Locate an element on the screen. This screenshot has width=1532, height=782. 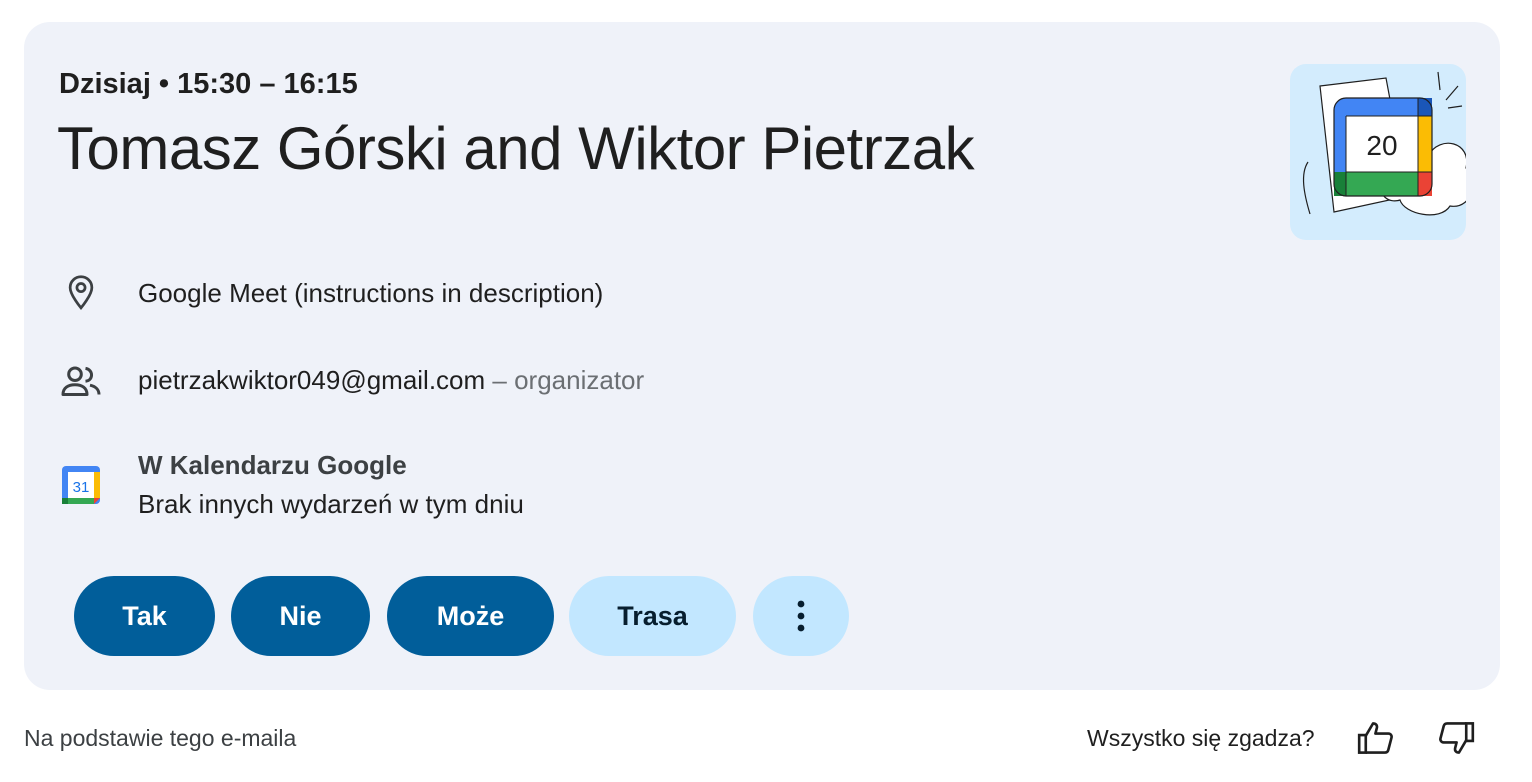
illustration-number: 20 is located at coordinates (1381, 145).